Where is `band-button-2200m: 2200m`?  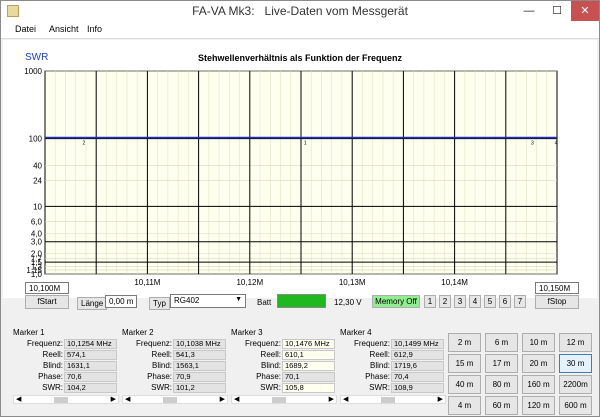
band-button-2200m: 2200m is located at coordinates (575, 384).